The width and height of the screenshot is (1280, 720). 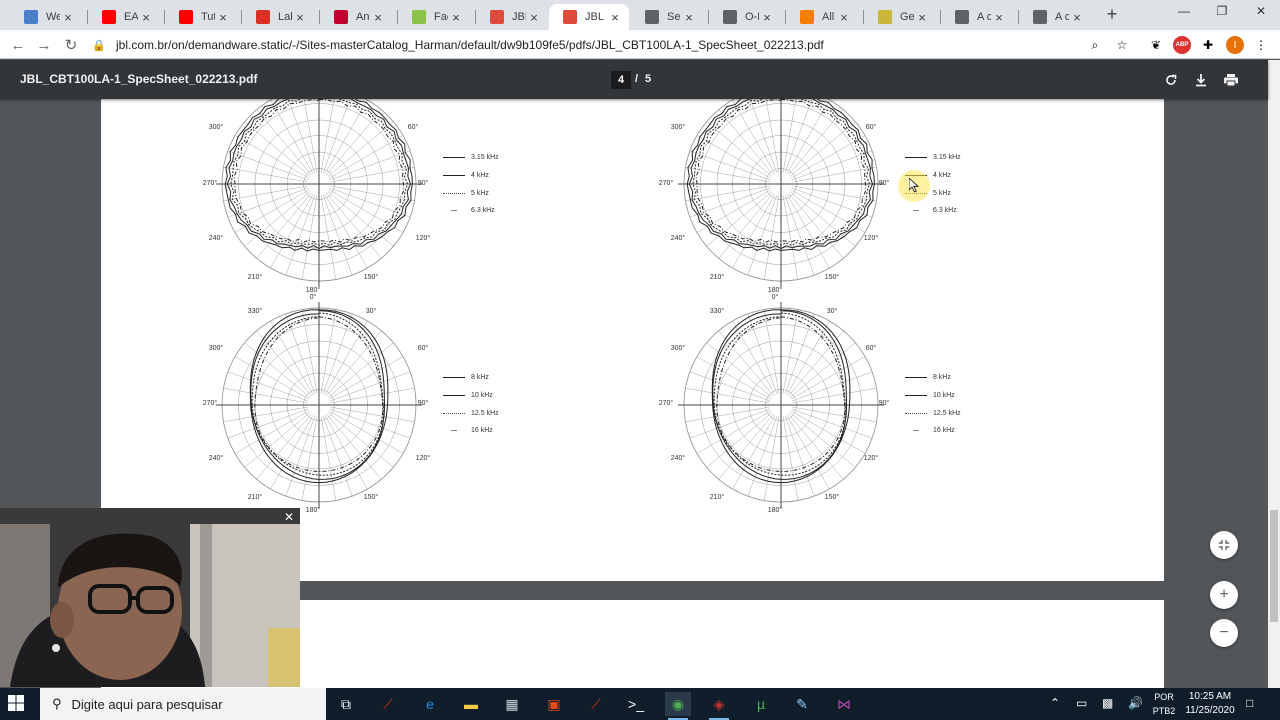 What do you see at coordinates (1122, 45) in the screenshot?
I see `star-icon: ☆` at bounding box center [1122, 45].